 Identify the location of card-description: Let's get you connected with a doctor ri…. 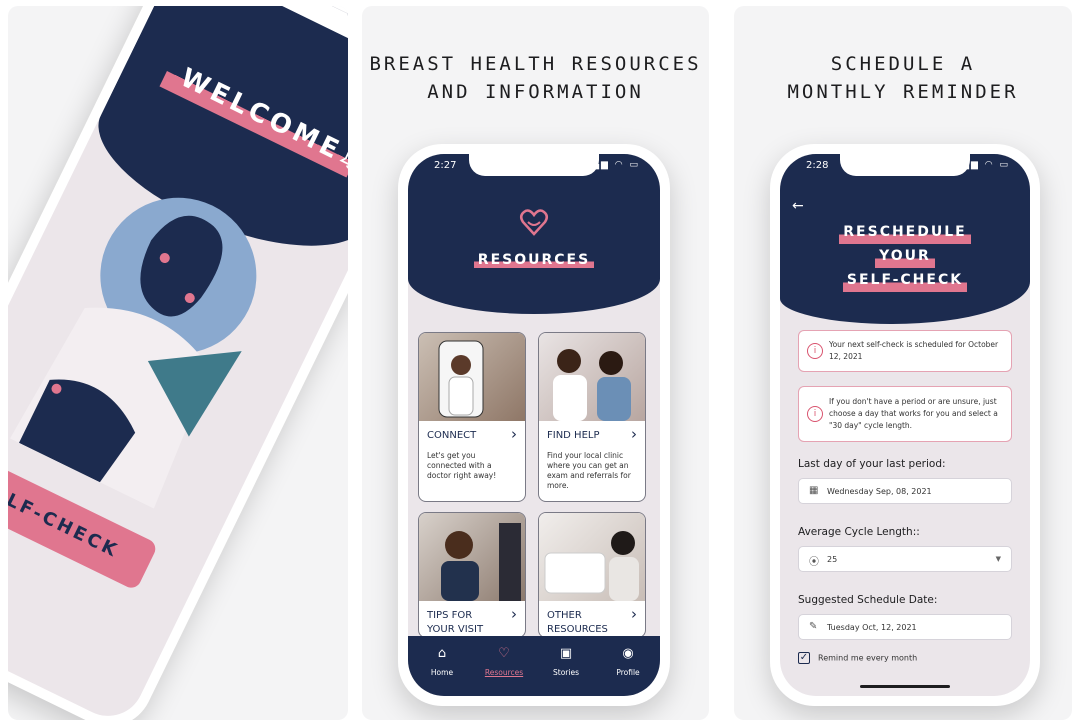
(462, 465).